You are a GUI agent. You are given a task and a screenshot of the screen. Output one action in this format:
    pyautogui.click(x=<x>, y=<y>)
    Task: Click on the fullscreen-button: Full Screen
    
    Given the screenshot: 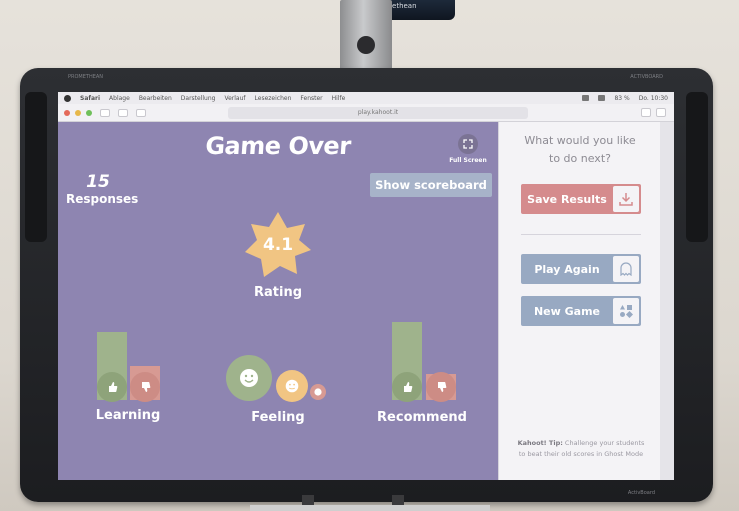 What is the action you would take?
    pyautogui.click(x=468, y=149)
    